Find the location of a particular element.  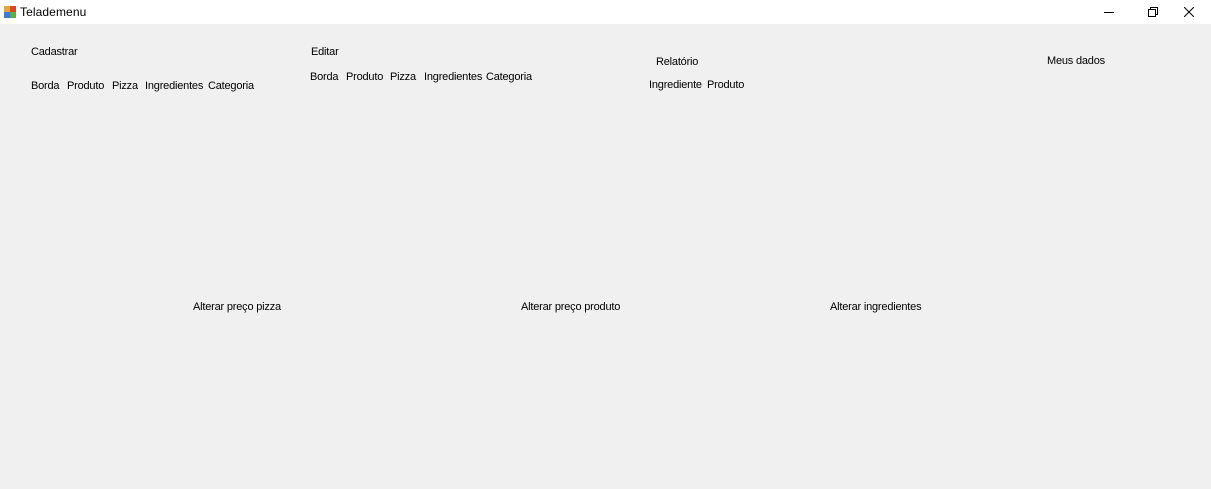

close-button is located at coordinates (1189, 12).